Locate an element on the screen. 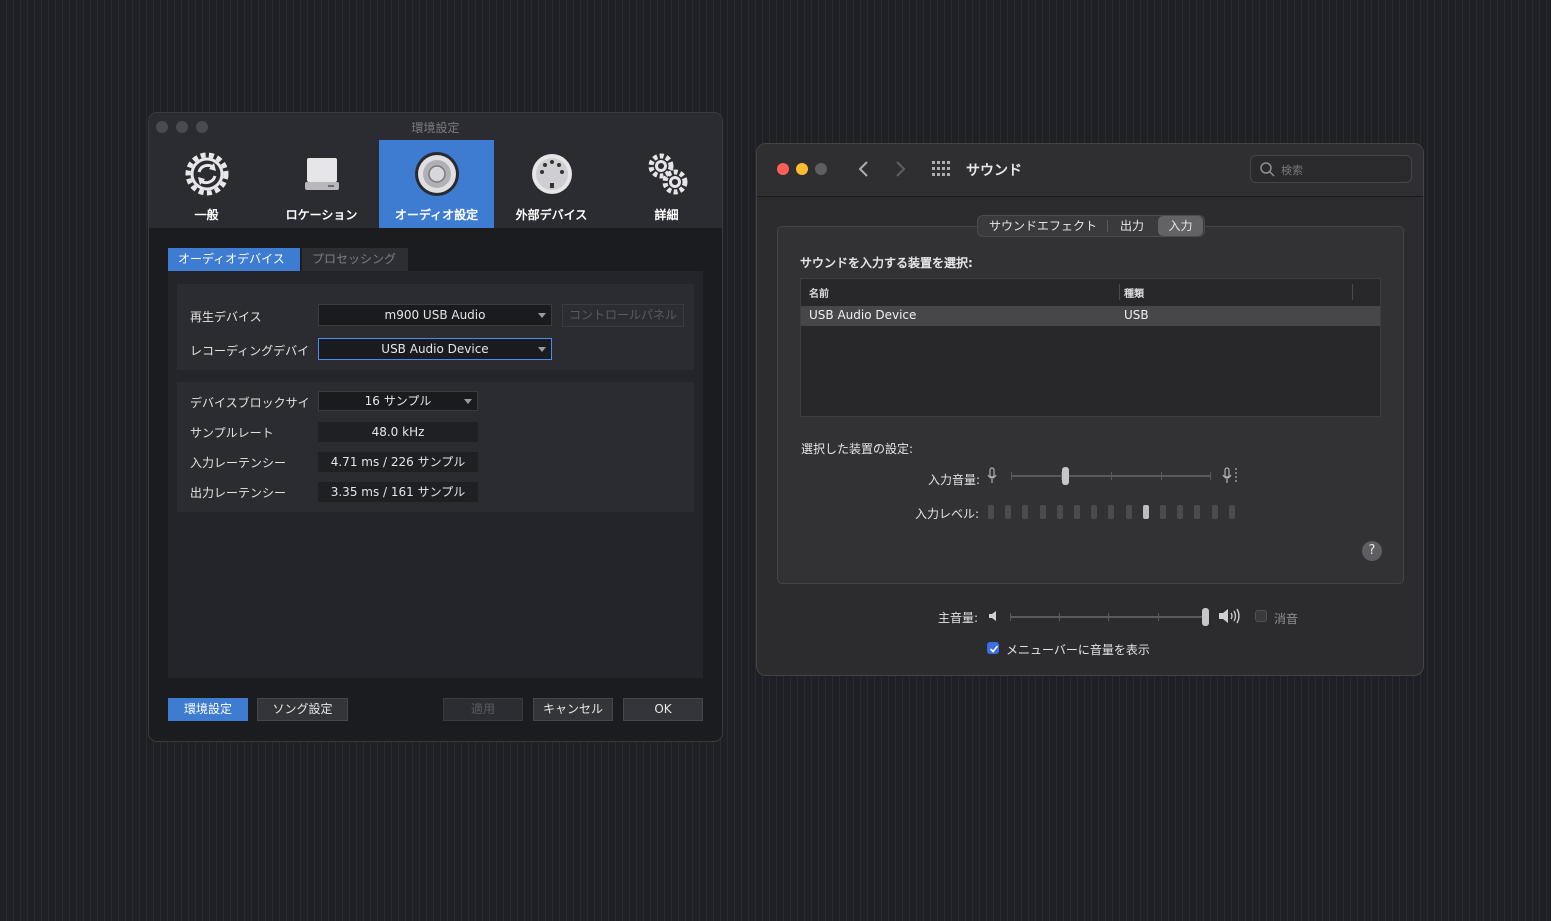  tool-external-devices: 外部デバイス is located at coordinates (551, 184).